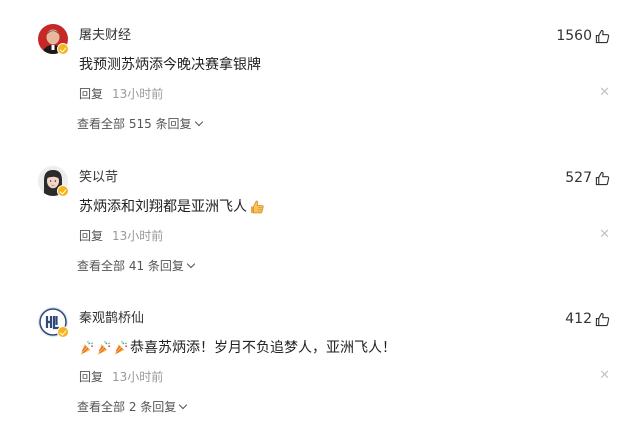  Describe the element at coordinates (170, 65) in the screenshot. I see `comment-text: 我预测苏炳添今晚决赛拿银牌` at that location.